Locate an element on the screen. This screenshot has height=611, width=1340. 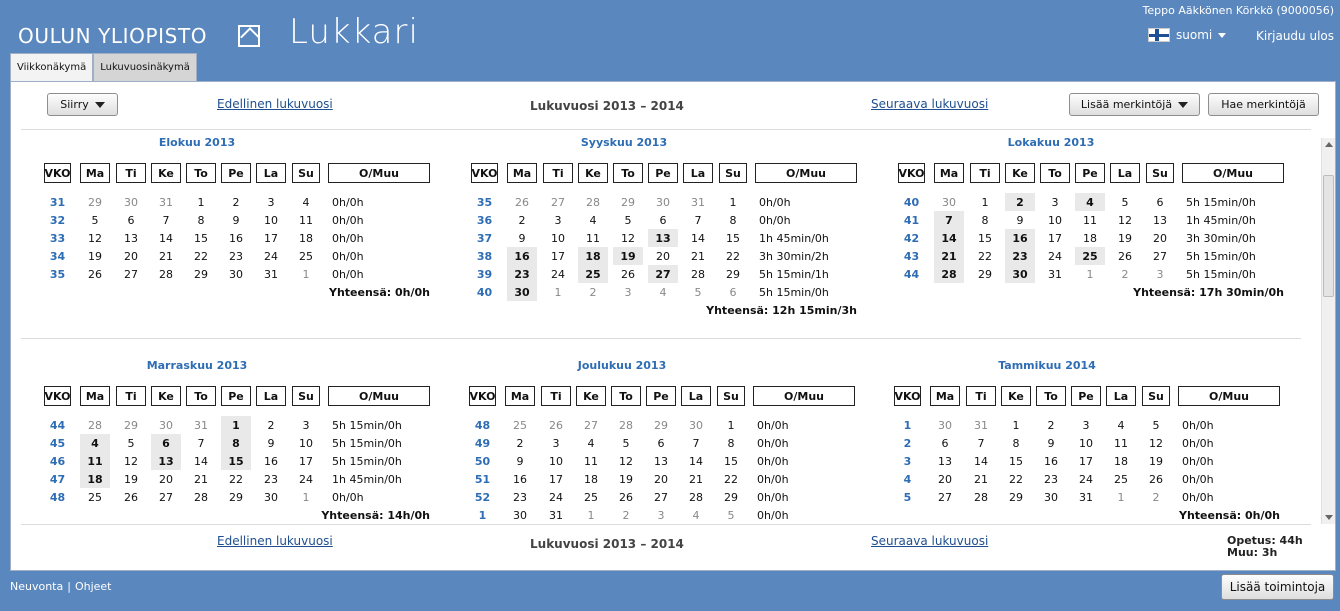
day-cell: 17 is located at coordinates (1086, 461).